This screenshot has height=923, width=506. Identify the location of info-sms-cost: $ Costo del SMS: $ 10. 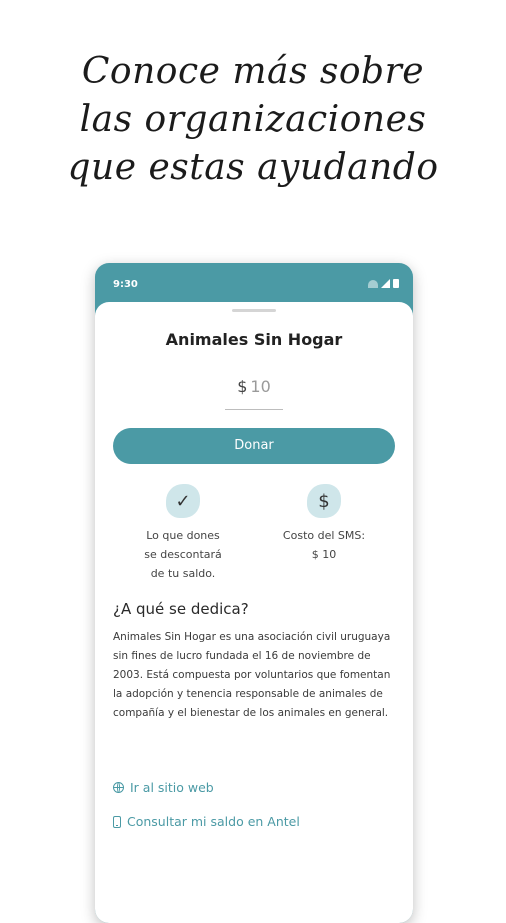
(324, 524).